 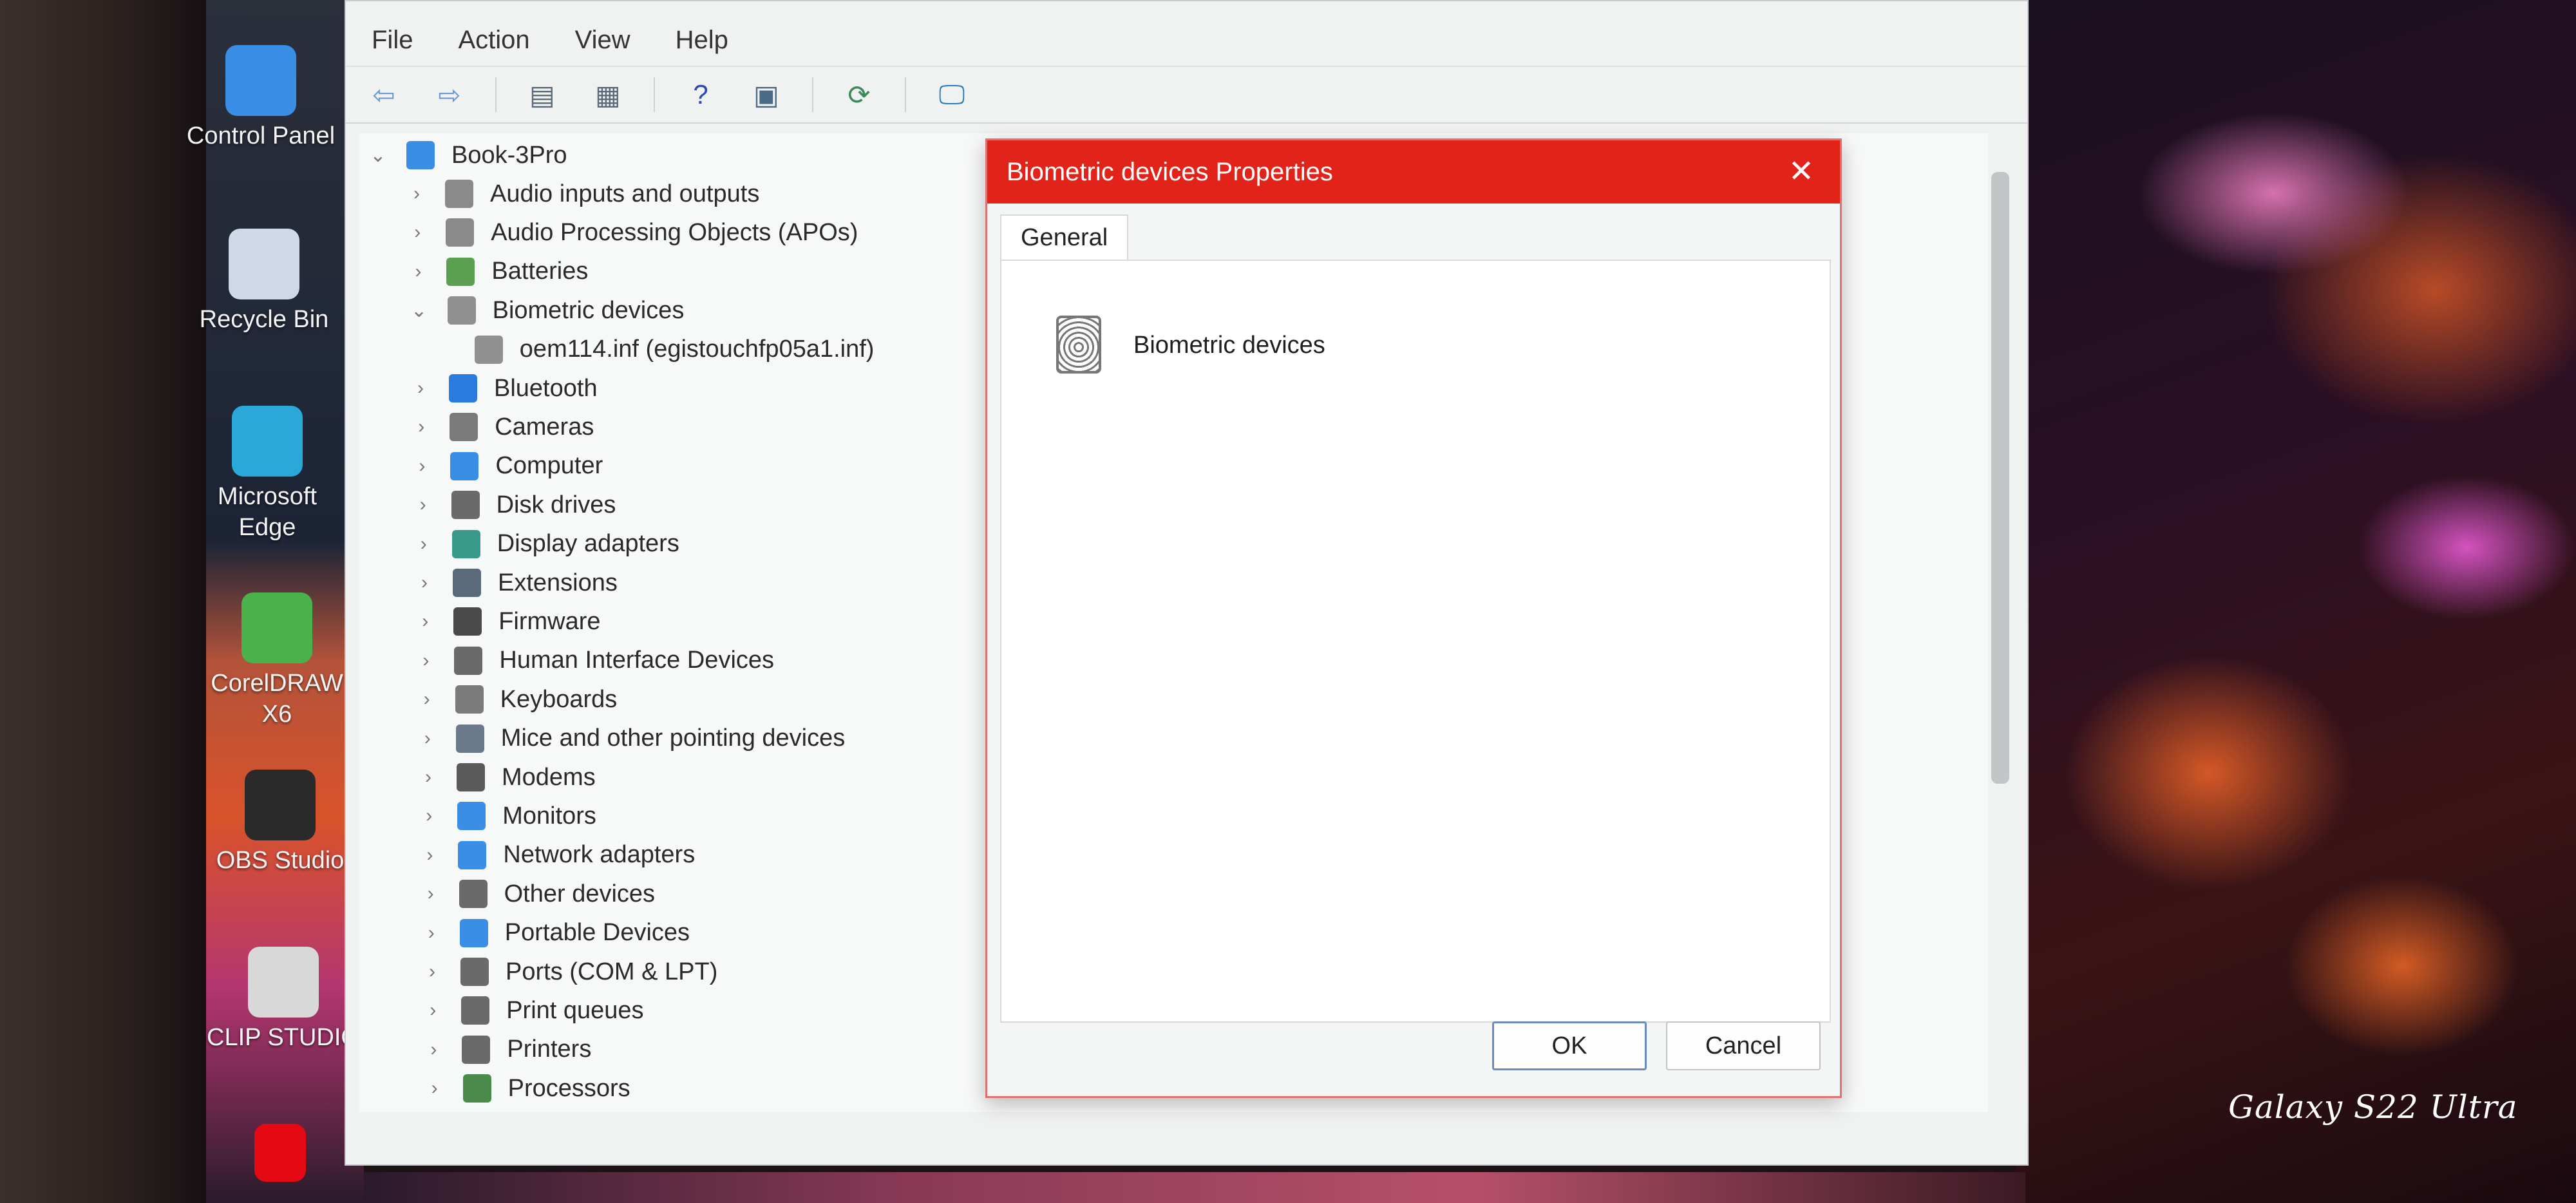 What do you see at coordinates (549, 777) in the screenshot?
I see `tree-item-label: Modems` at bounding box center [549, 777].